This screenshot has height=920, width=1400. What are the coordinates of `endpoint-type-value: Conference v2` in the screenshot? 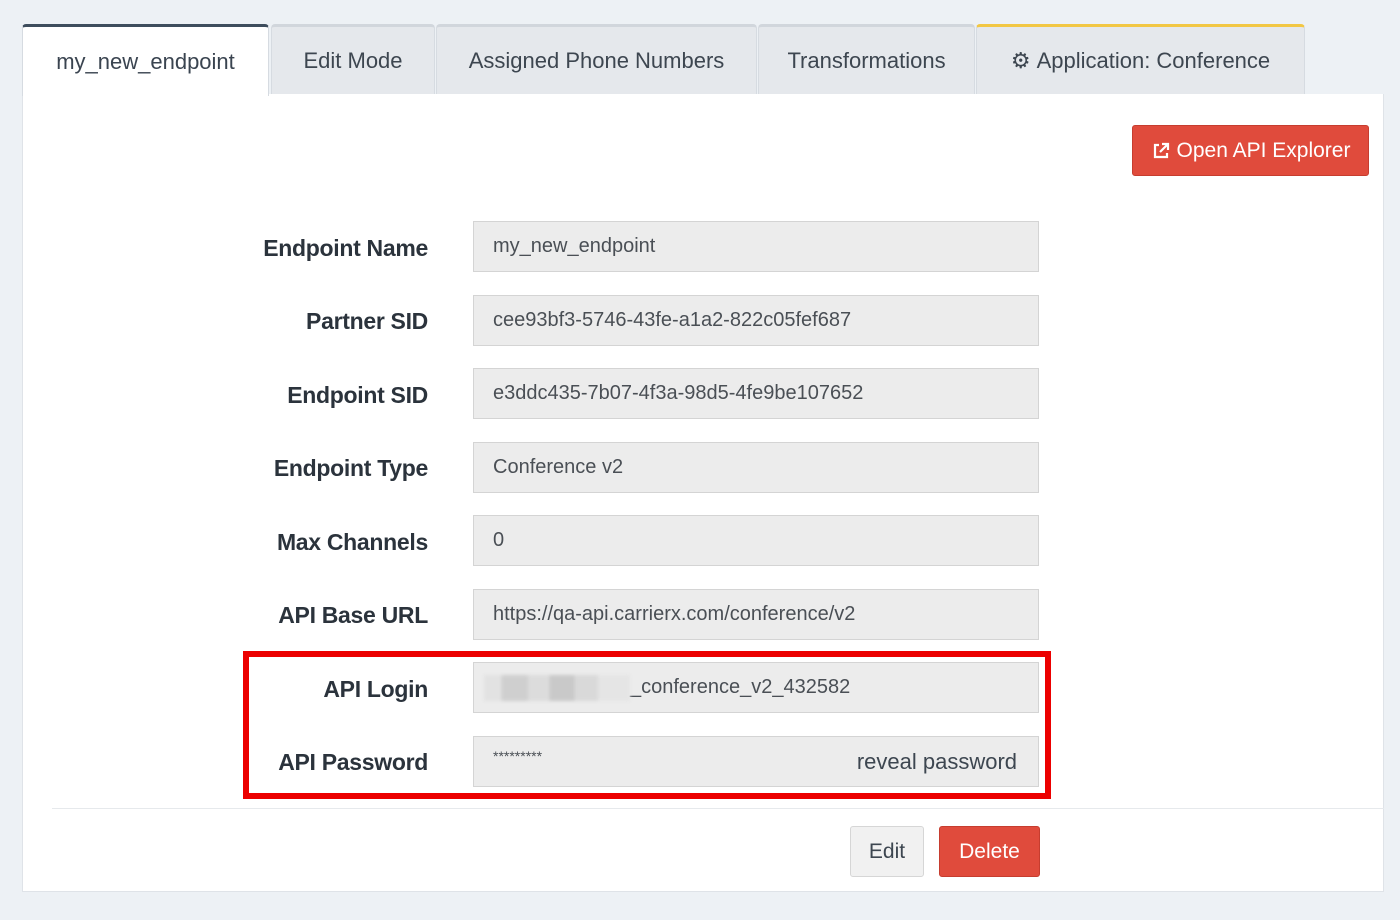 It's located at (558, 467).